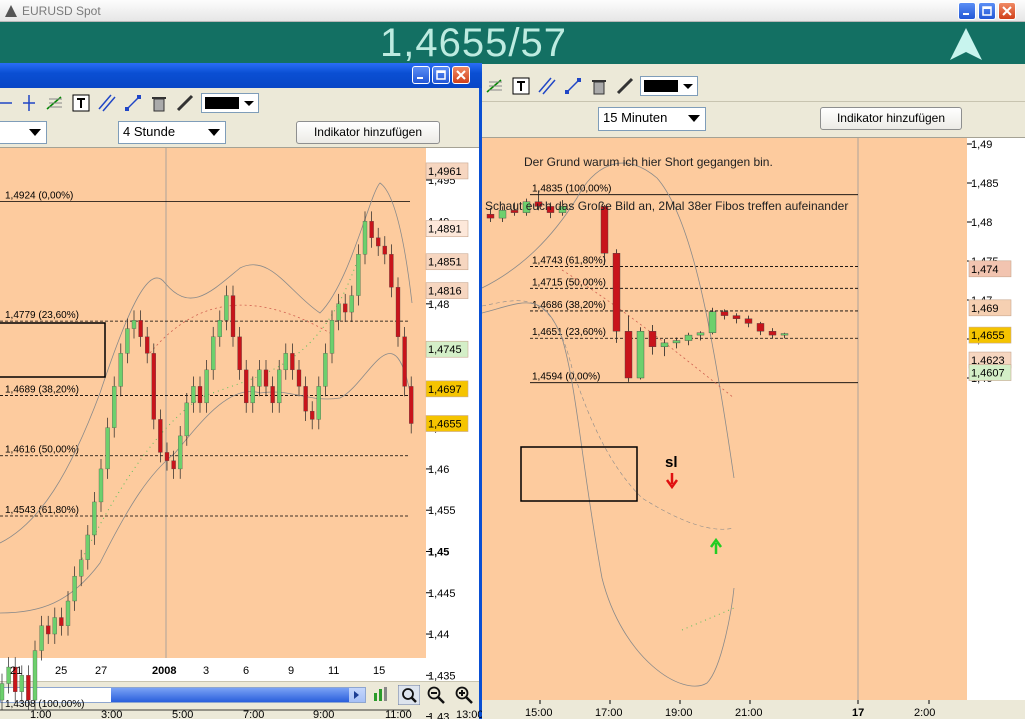 The height and width of the screenshot is (719, 1025). What do you see at coordinates (61, 671) in the screenshot?
I see `x-tick-label: 25` at bounding box center [61, 671].